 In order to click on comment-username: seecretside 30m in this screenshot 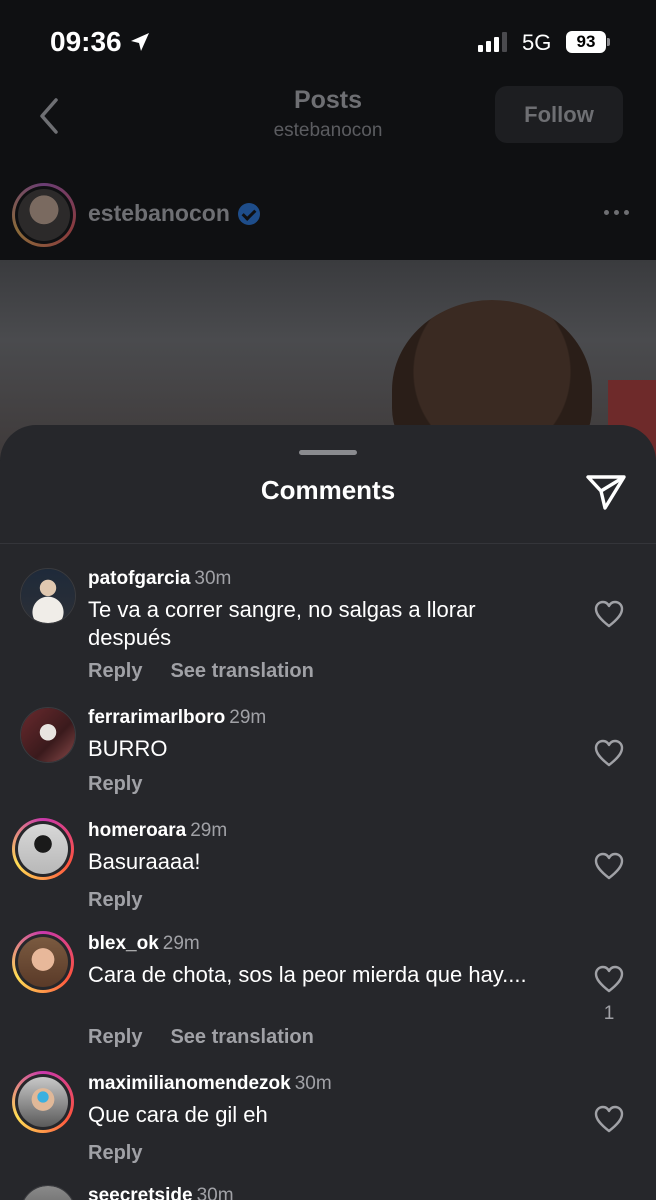, I will do `click(161, 1192)`.